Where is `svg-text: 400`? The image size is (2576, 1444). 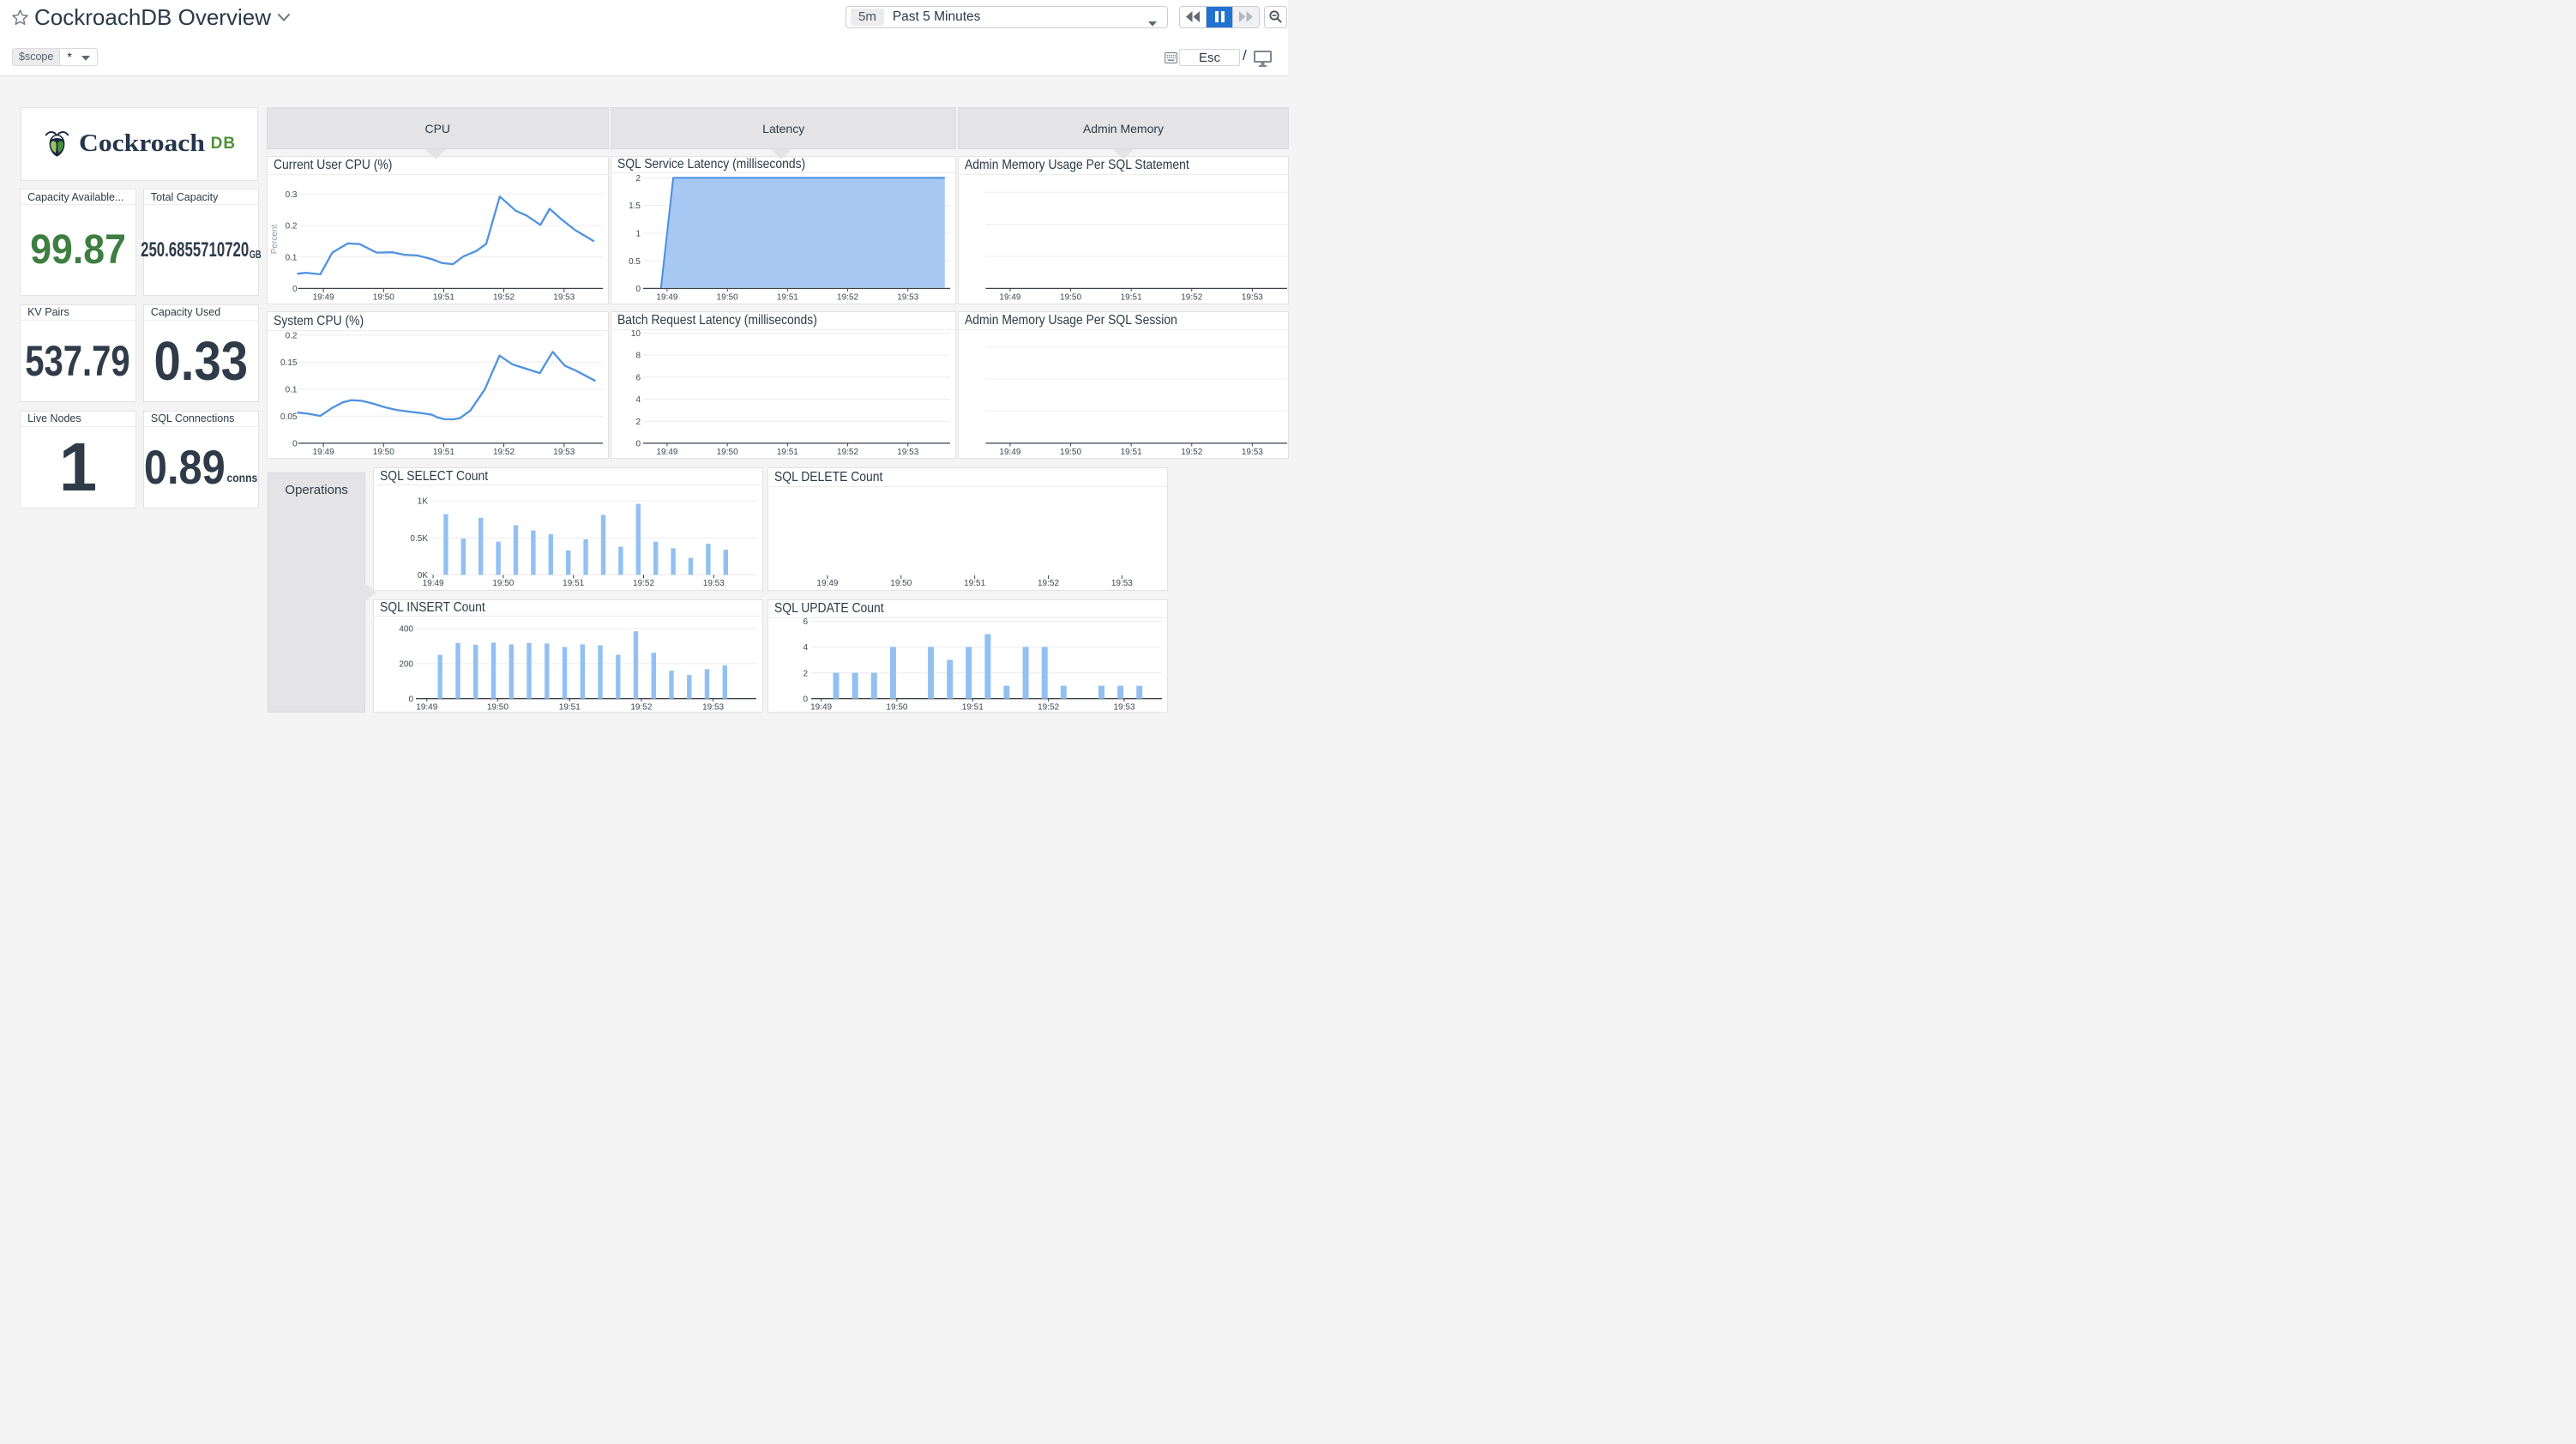 svg-text: 400 is located at coordinates (407, 629).